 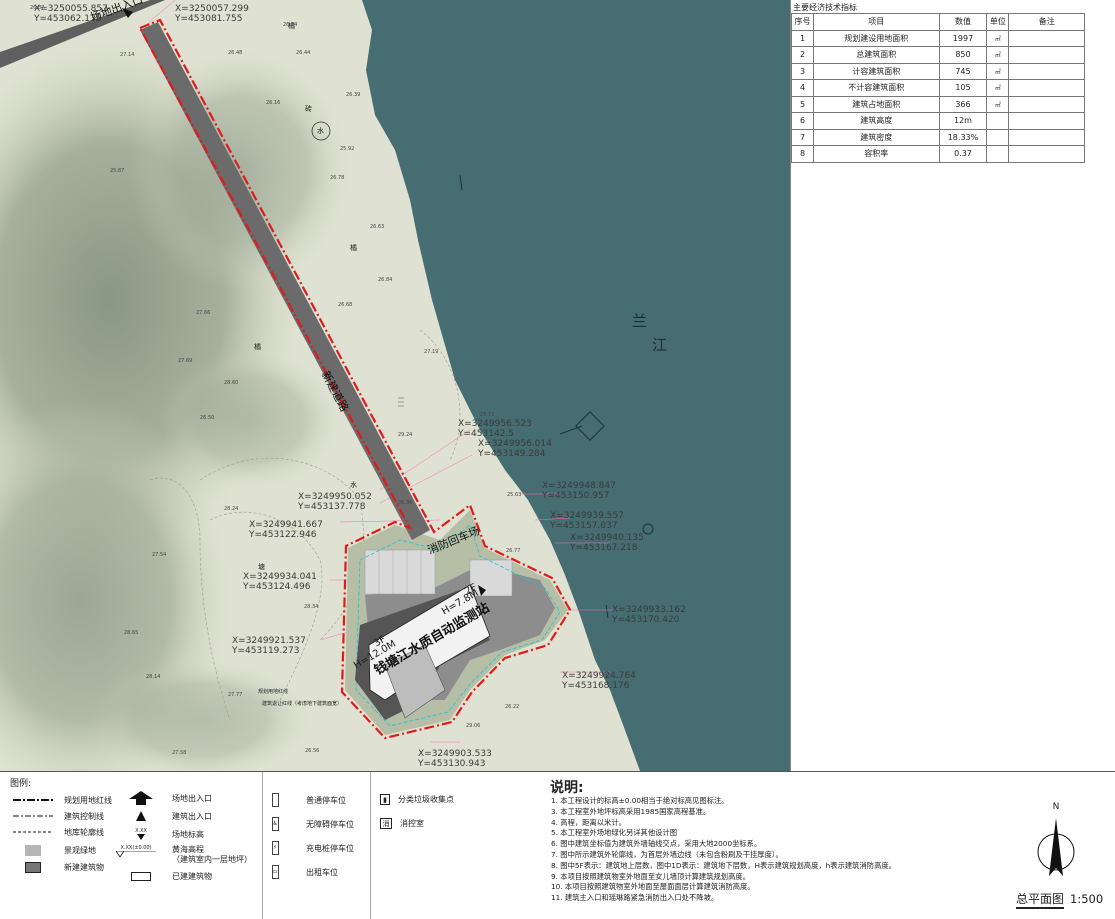 What do you see at coordinates (275, 824) in the screenshot?
I see `accessible-parking-icon: ♿` at bounding box center [275, 824].